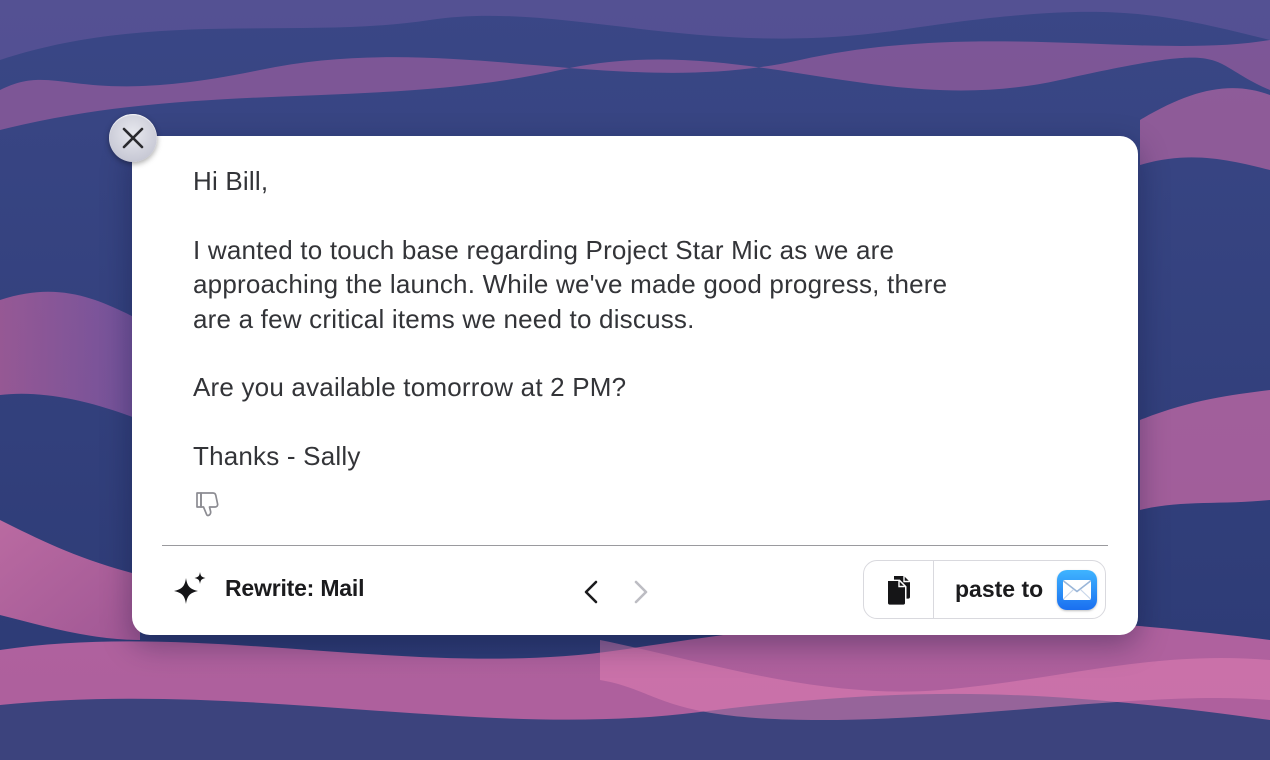 Image resolution: width=1270 pixels, height=760 pixels. I want to click on previous-version-button, so click(592, 592).